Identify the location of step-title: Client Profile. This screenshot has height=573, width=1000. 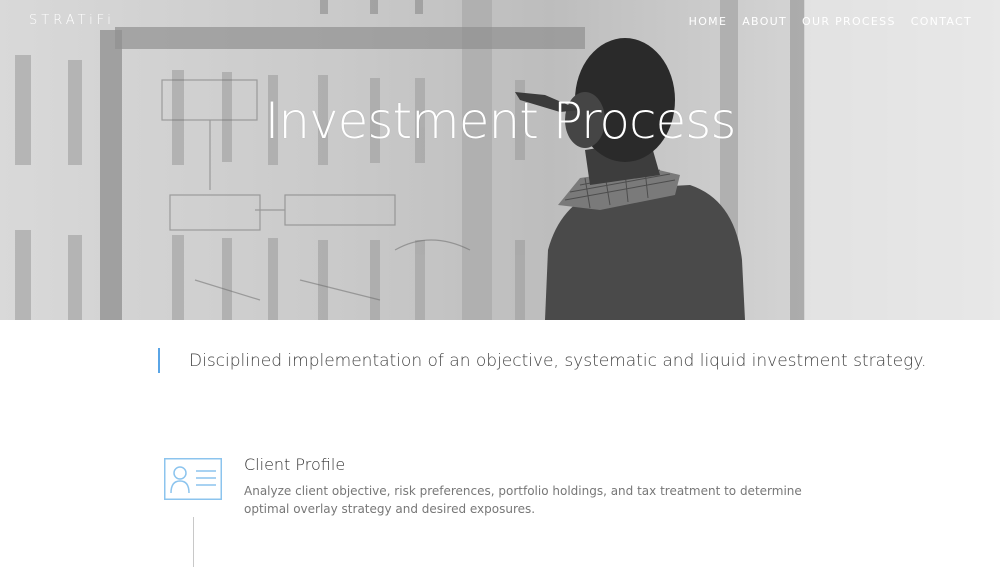
(295, 464).